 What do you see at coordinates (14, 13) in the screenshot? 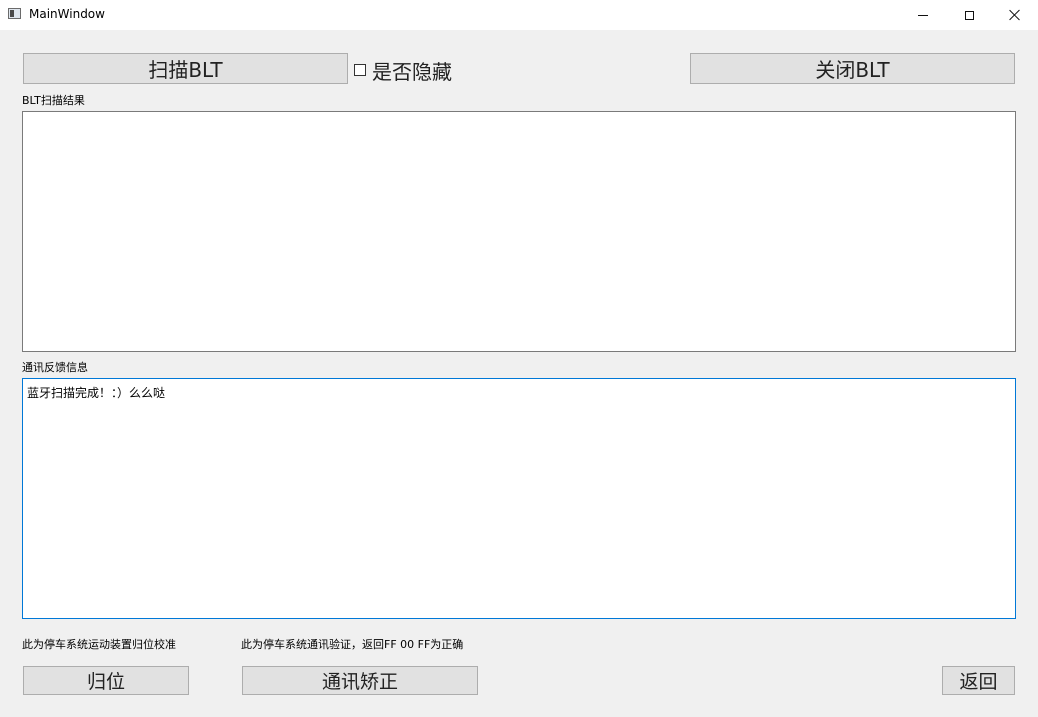
I see `app-window-icon` at bounding box center [14, 13].